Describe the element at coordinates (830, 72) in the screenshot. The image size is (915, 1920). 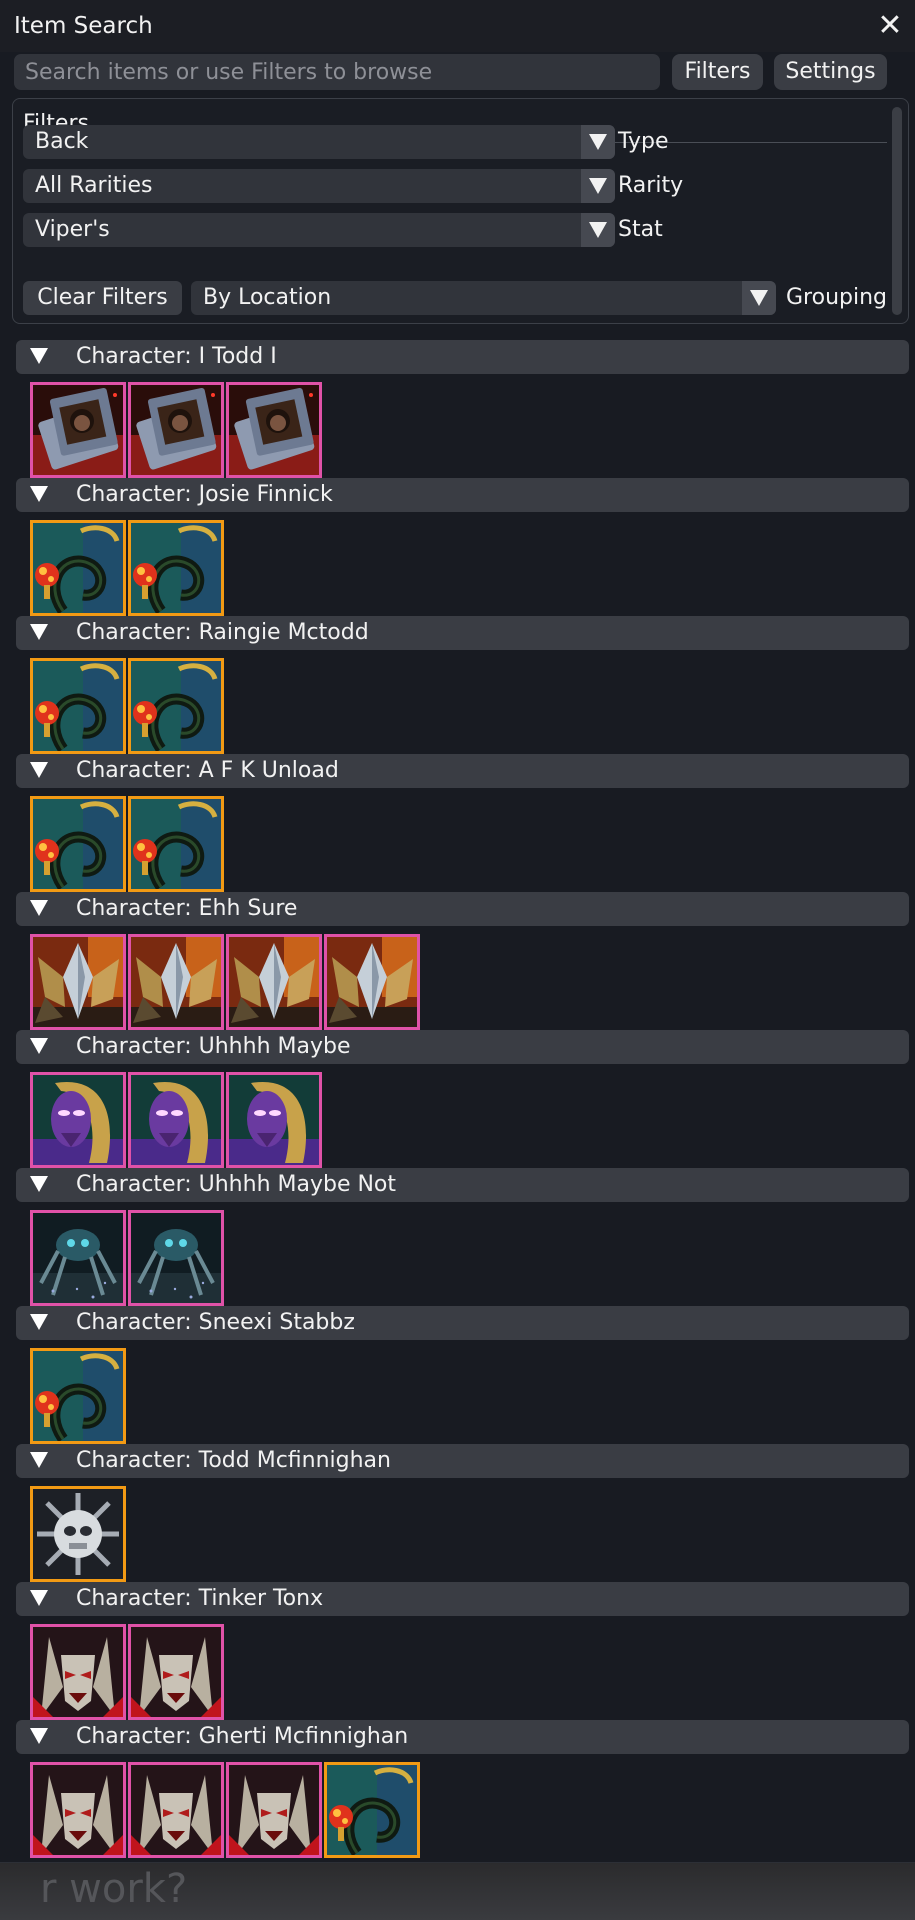
I see `settings-button: Settings` at that location.